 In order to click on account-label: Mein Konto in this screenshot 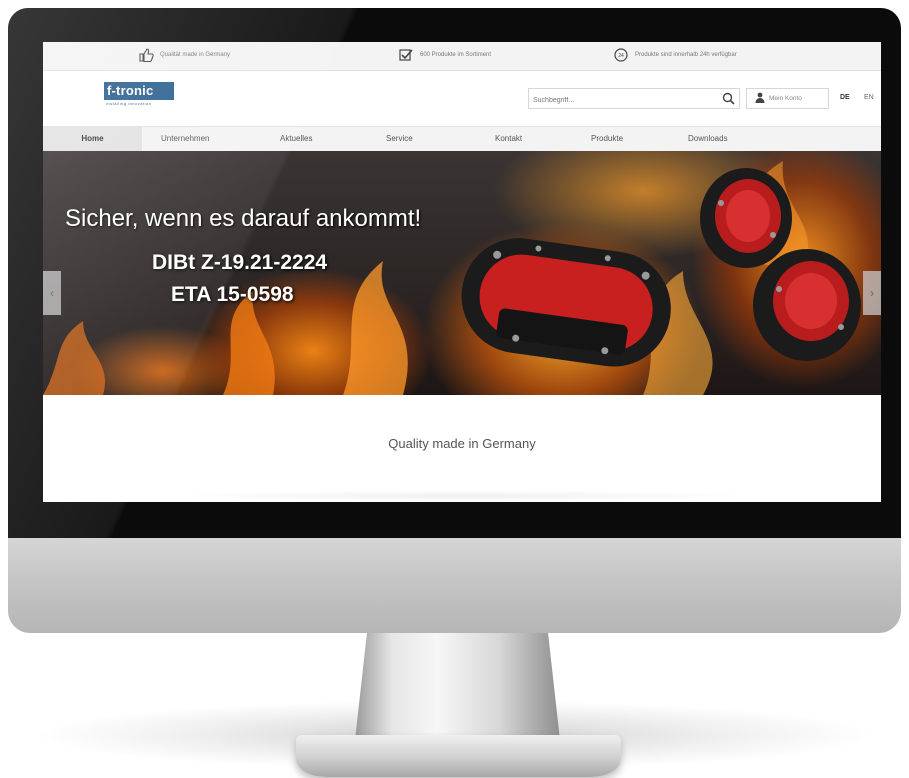, I will do `click(785, 98)`.